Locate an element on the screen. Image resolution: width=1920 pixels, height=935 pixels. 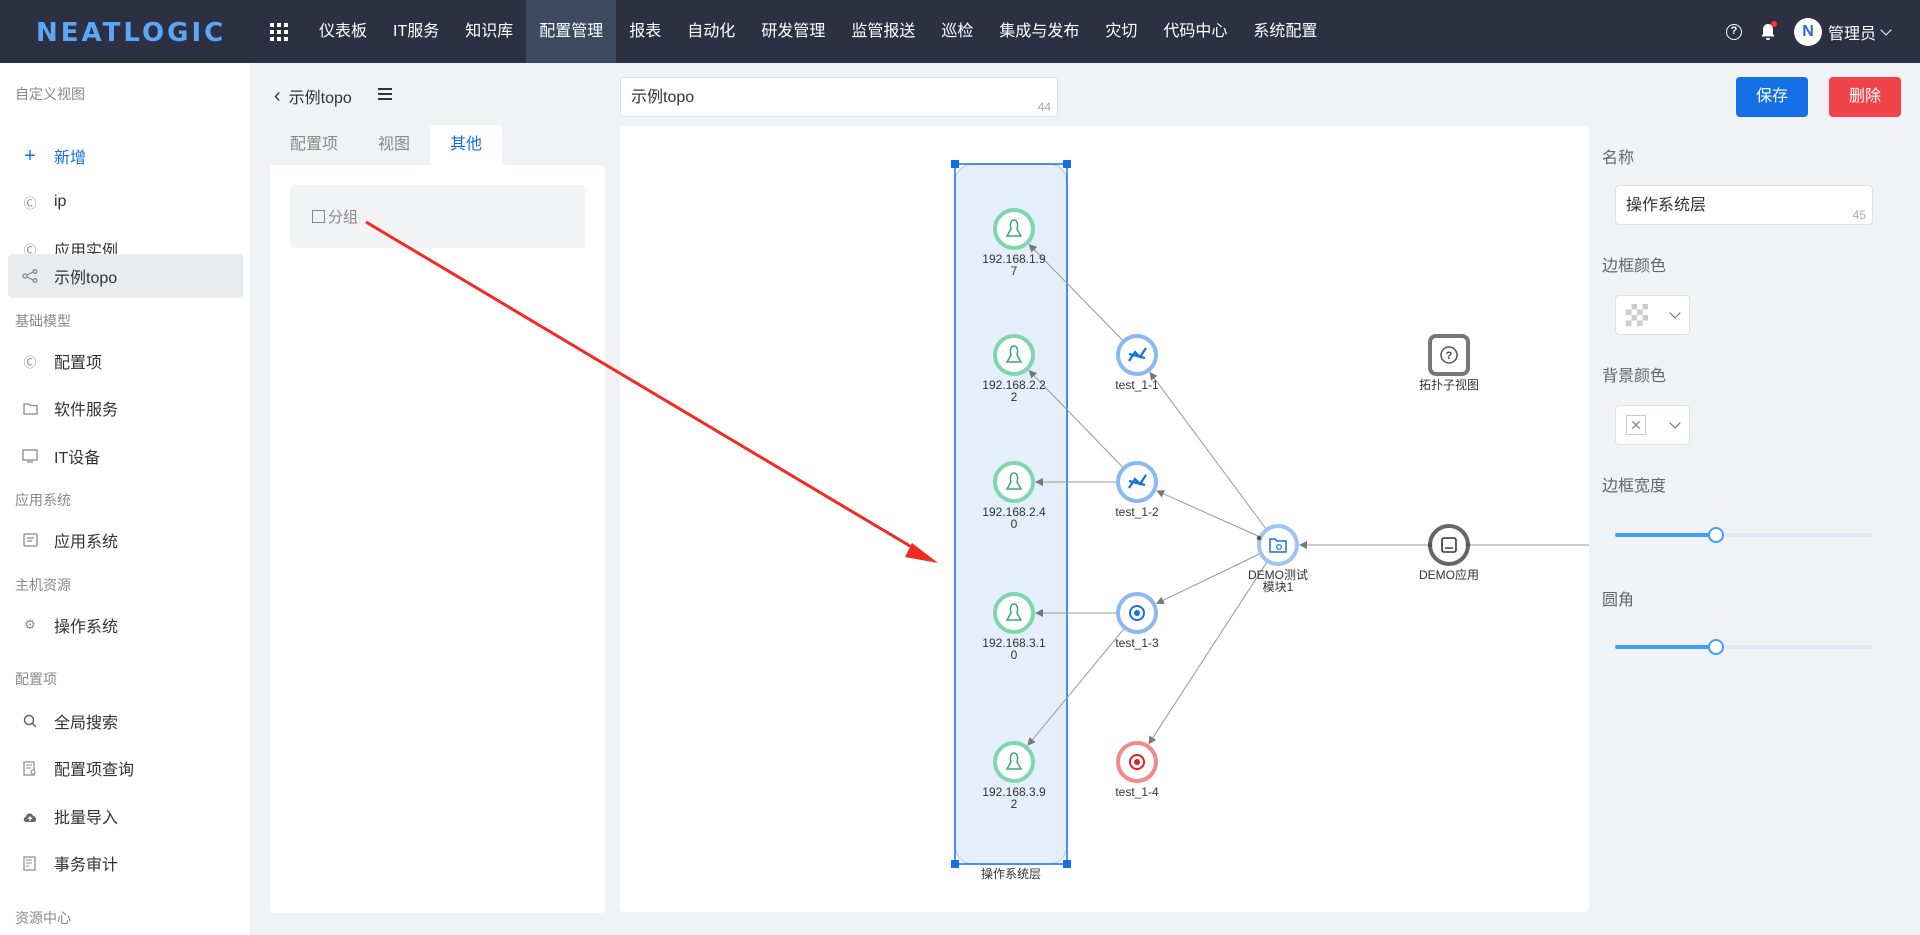
node-sub: ? 拓扑子视图 is located at coordinates (1449, 363).